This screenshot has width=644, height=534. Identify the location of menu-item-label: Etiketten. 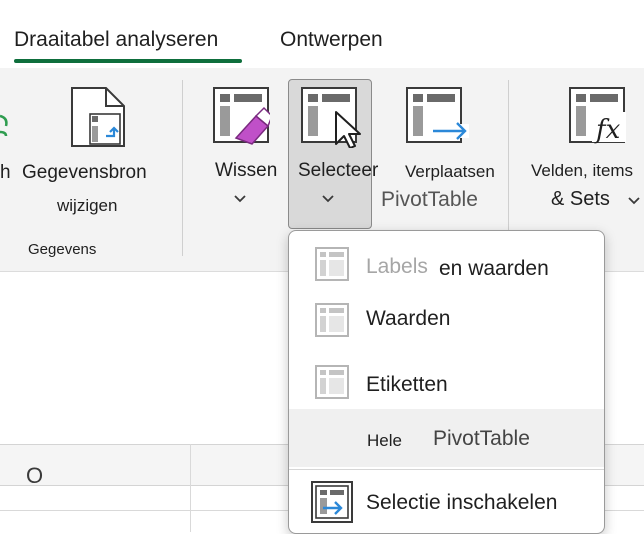
(407, 384).